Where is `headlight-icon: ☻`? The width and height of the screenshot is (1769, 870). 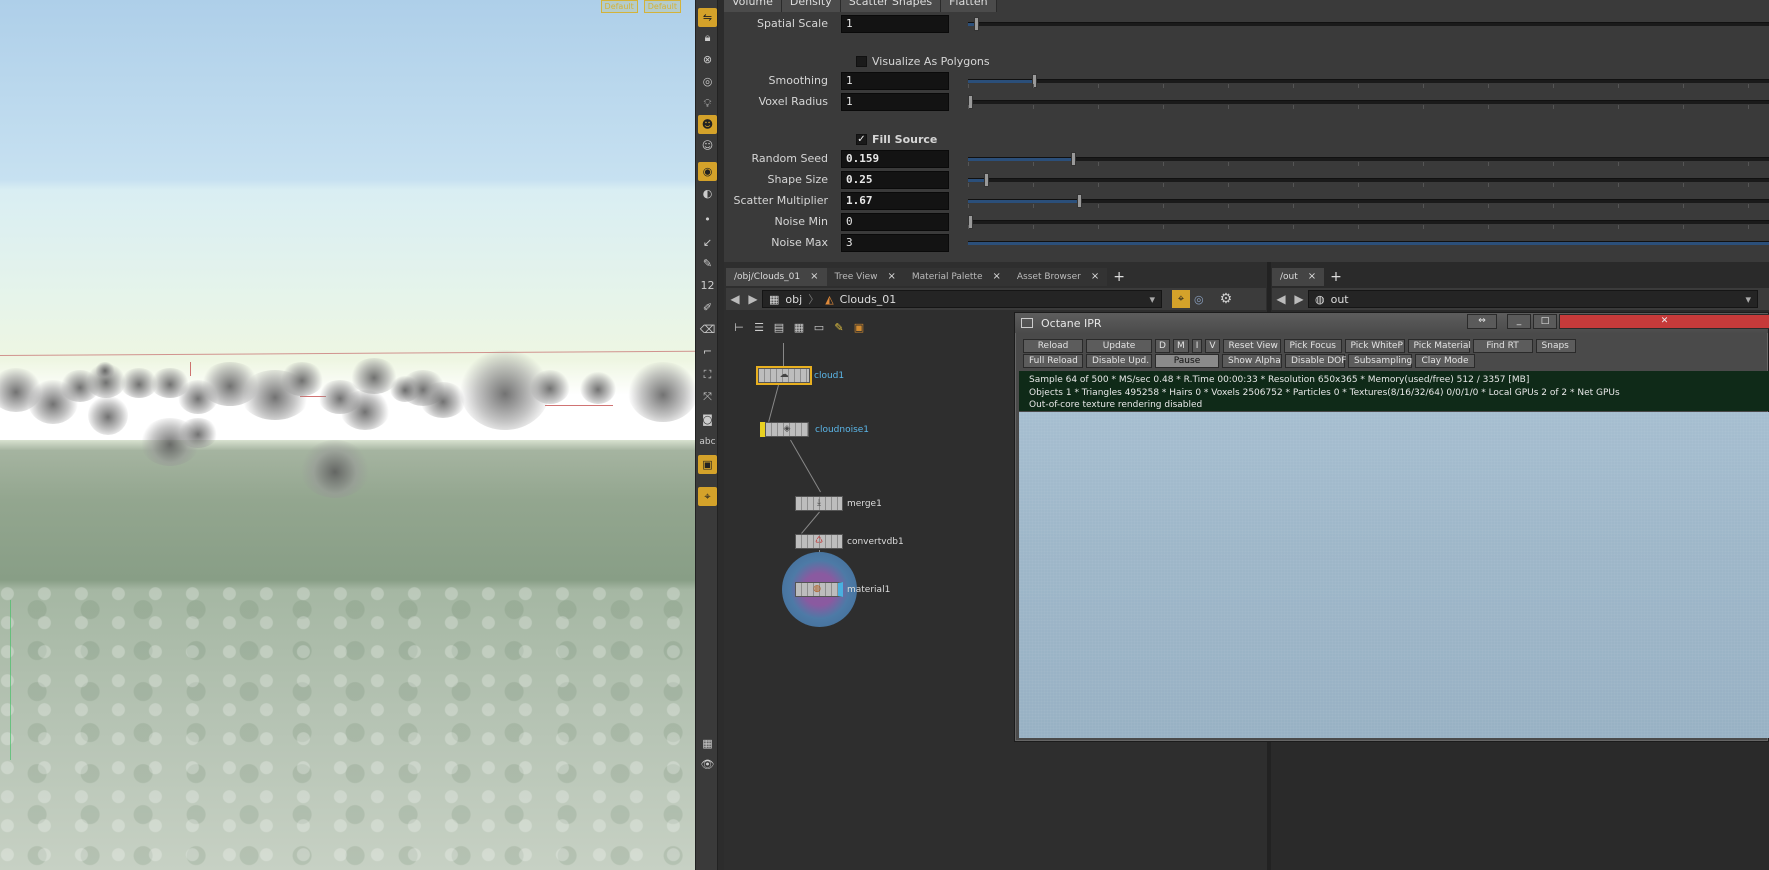
headlight-icon: ☻ is located at coordinates (707, 124).